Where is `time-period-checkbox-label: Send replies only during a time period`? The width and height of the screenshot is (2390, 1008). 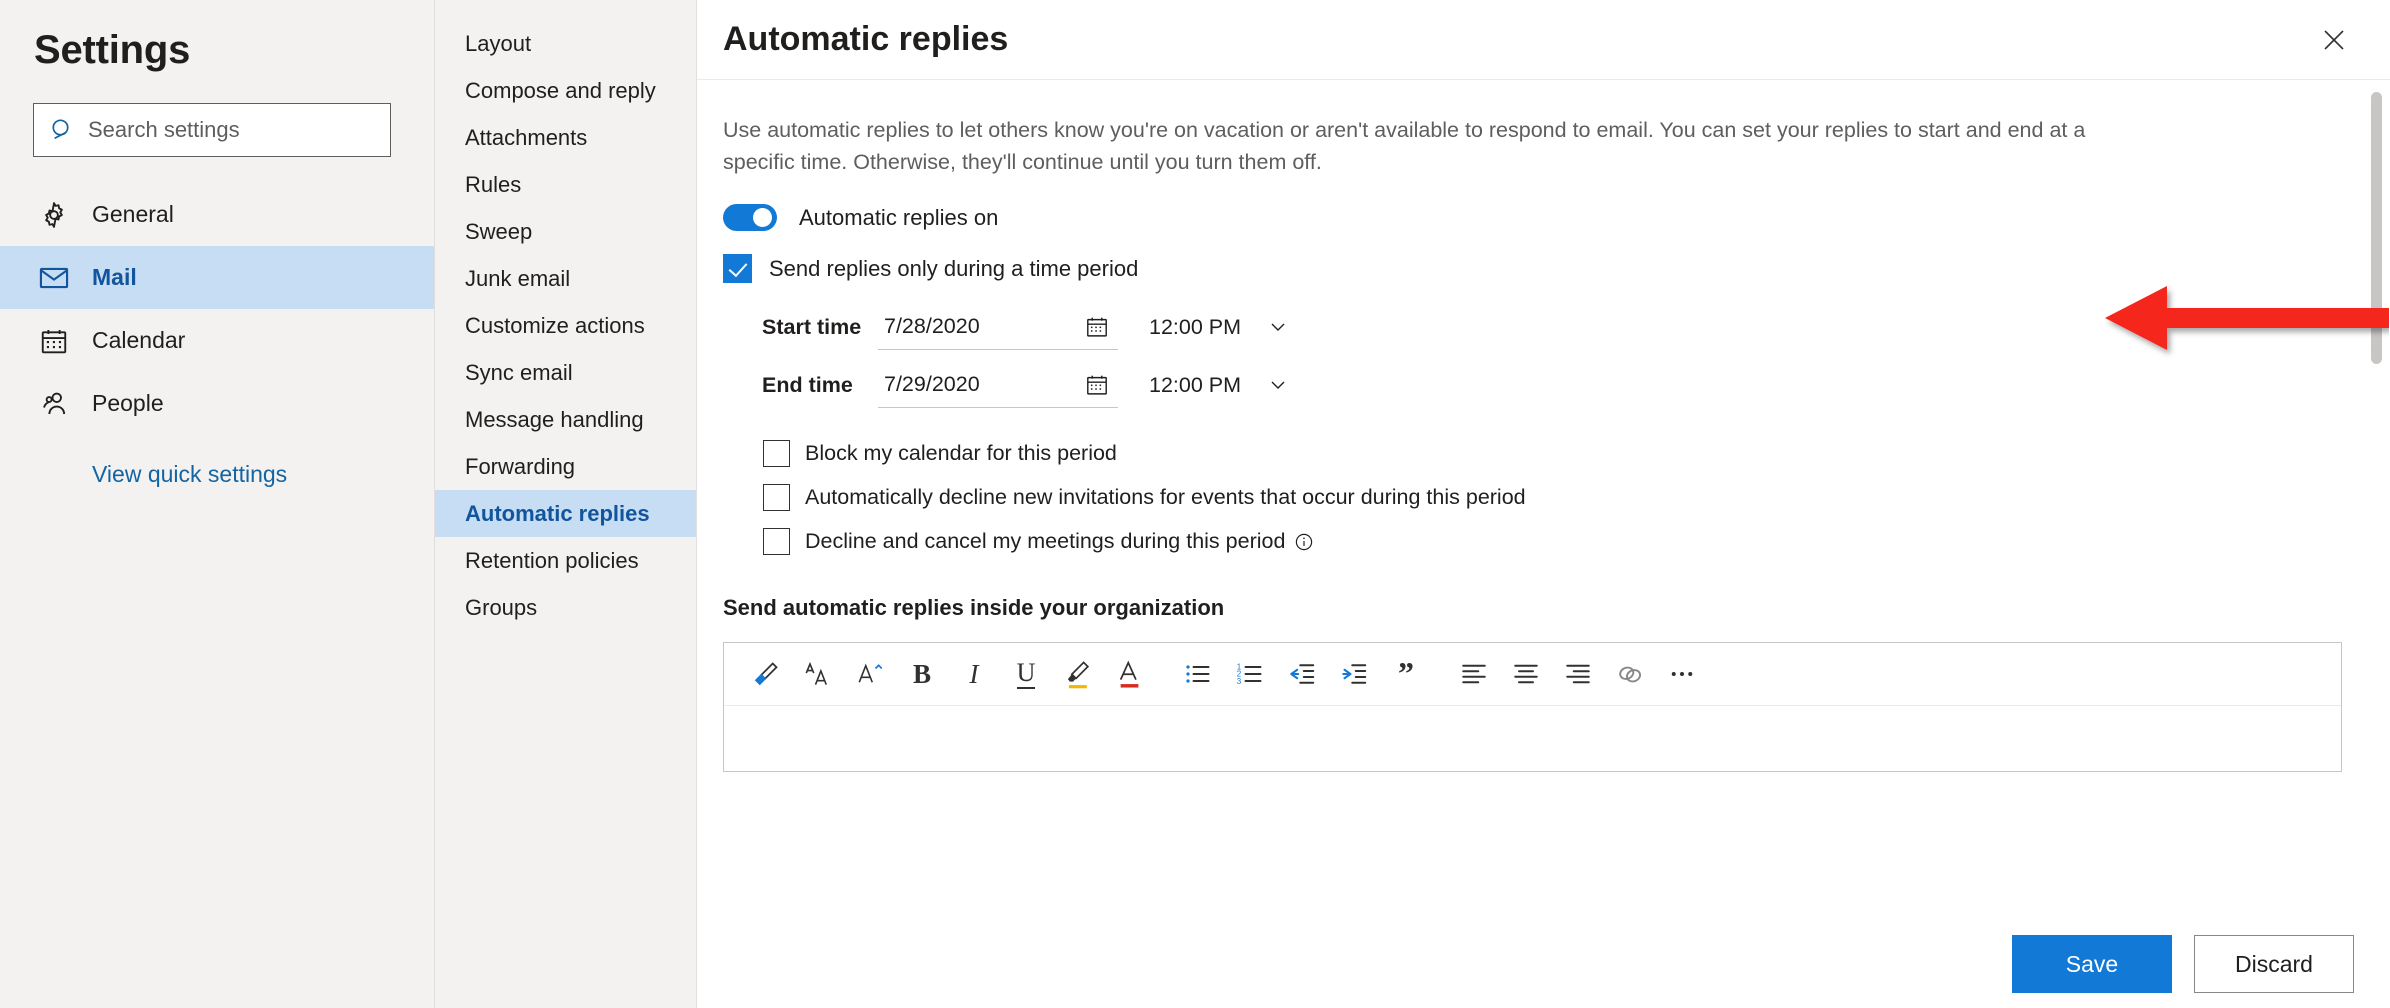 time-period-checkbox-label: Send replies only during a time period is located at coordinates (954, 268).